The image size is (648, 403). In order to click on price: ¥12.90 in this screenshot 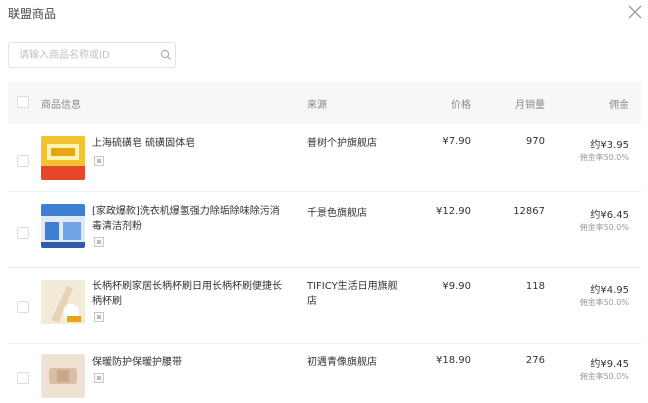, I will do `click(453, 211)`.